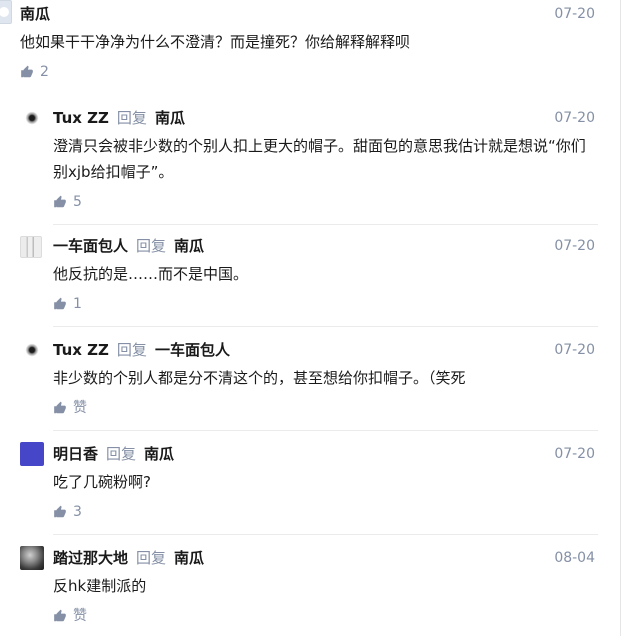  I want to click on like-count: 1, so click(77, 304).